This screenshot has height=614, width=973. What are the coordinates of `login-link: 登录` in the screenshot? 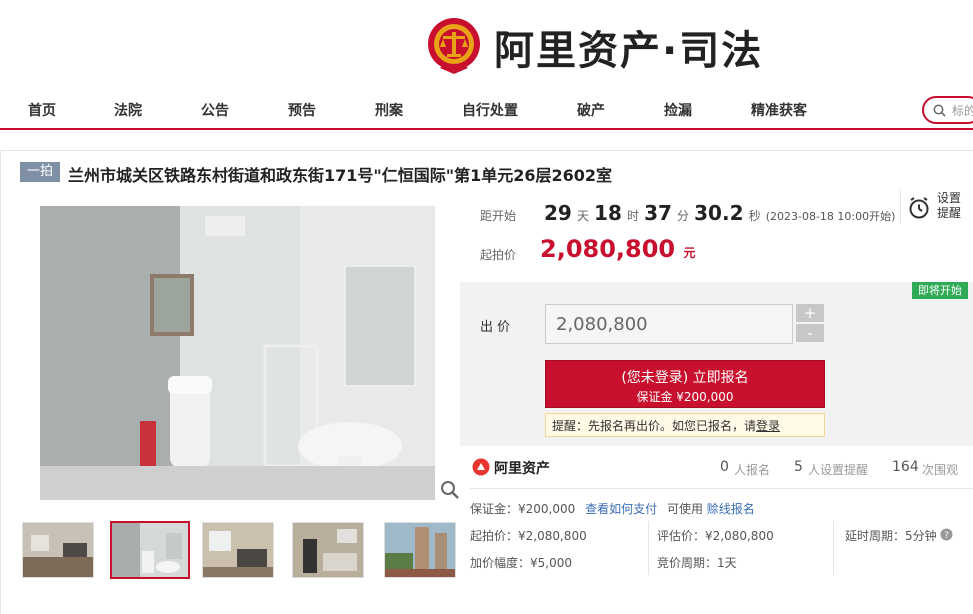 It's located at (768, 426).